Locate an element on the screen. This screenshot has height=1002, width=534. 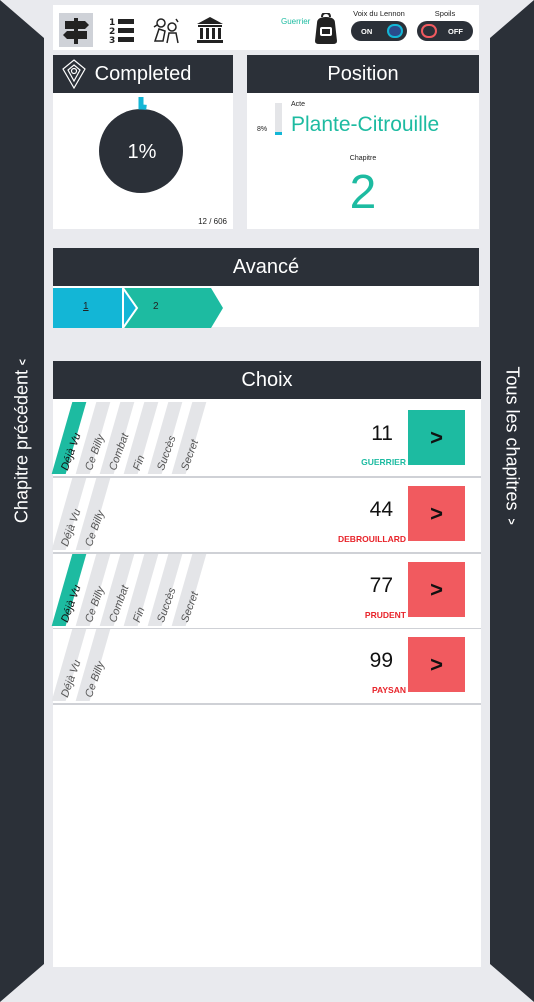
crest-icon is located at coordinates (74, 77).